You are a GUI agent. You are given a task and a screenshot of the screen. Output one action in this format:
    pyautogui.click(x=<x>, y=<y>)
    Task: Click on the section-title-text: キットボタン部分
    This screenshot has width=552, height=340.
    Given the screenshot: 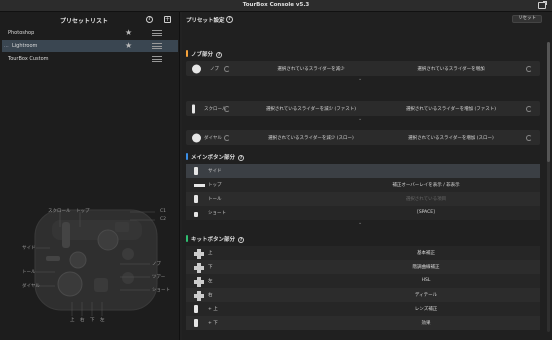 What is the action you would take?
    pyautogui.click(x=213, y=240)
    